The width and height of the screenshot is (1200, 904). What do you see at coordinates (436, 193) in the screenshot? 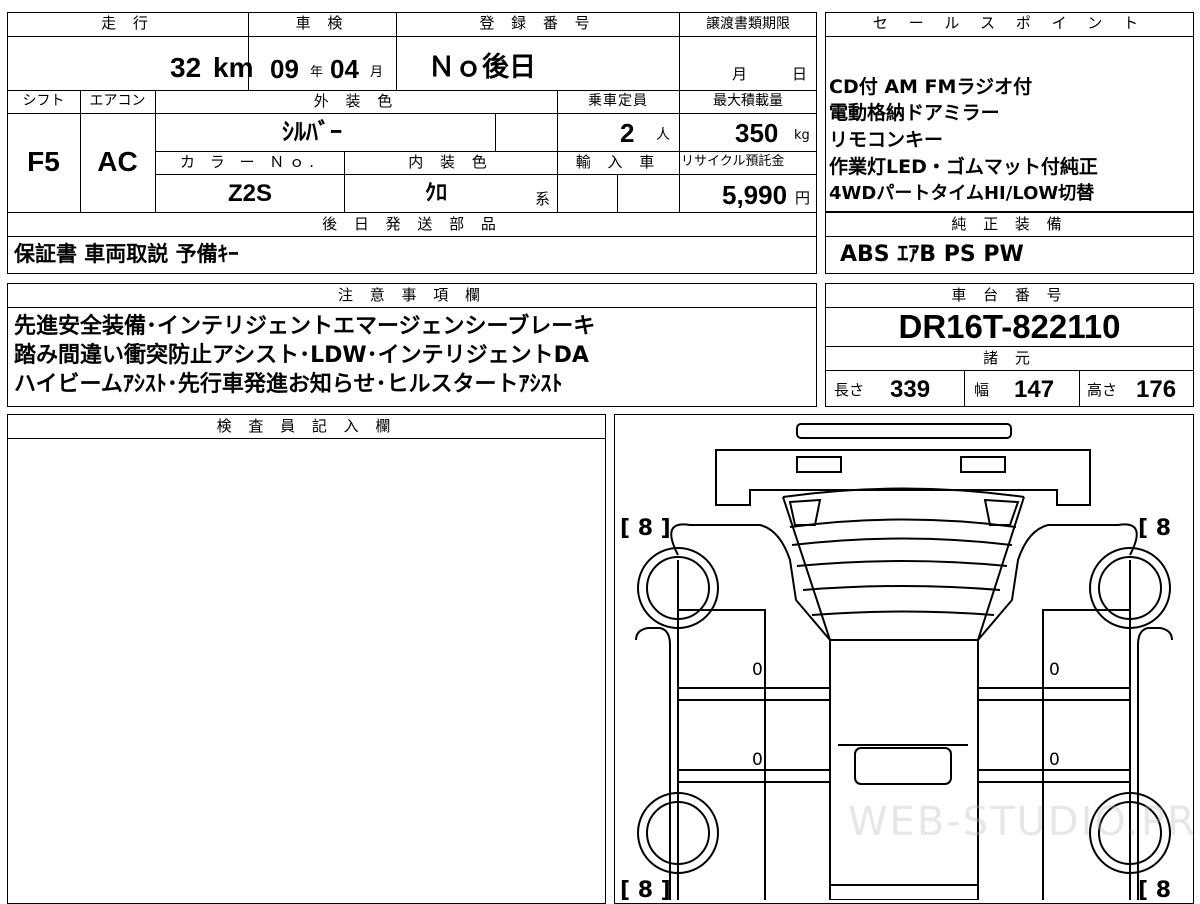
I see `interior-color-value: ｸﾛ` at bounding box center [436, 193].